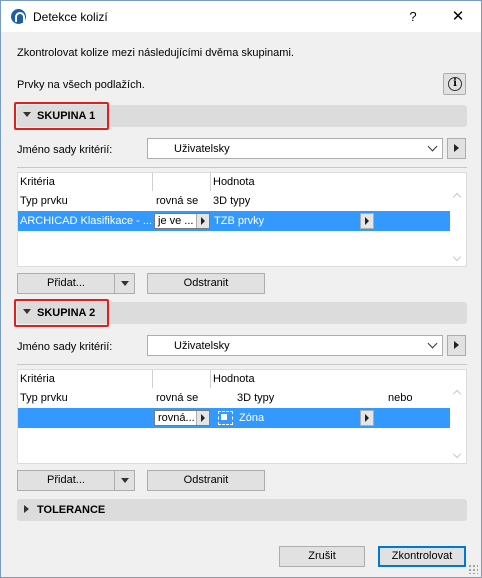 This screenshot has width=482, height=578. I want to click on group1-criteria-set-select: Uživatelsky, so click(295, 148).